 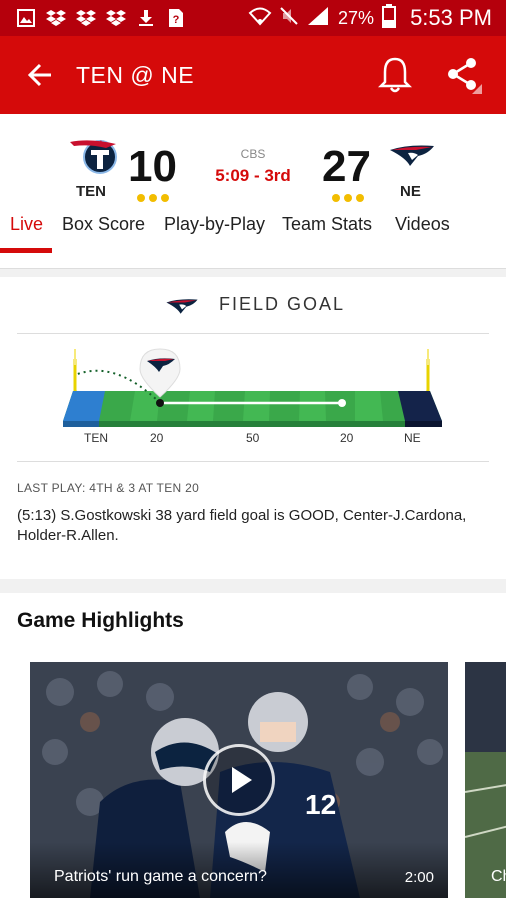 What do you see at coordinates (26, 250) in the screenshot?
I see `active-tab-indicator` at bounding box center [26, 250].